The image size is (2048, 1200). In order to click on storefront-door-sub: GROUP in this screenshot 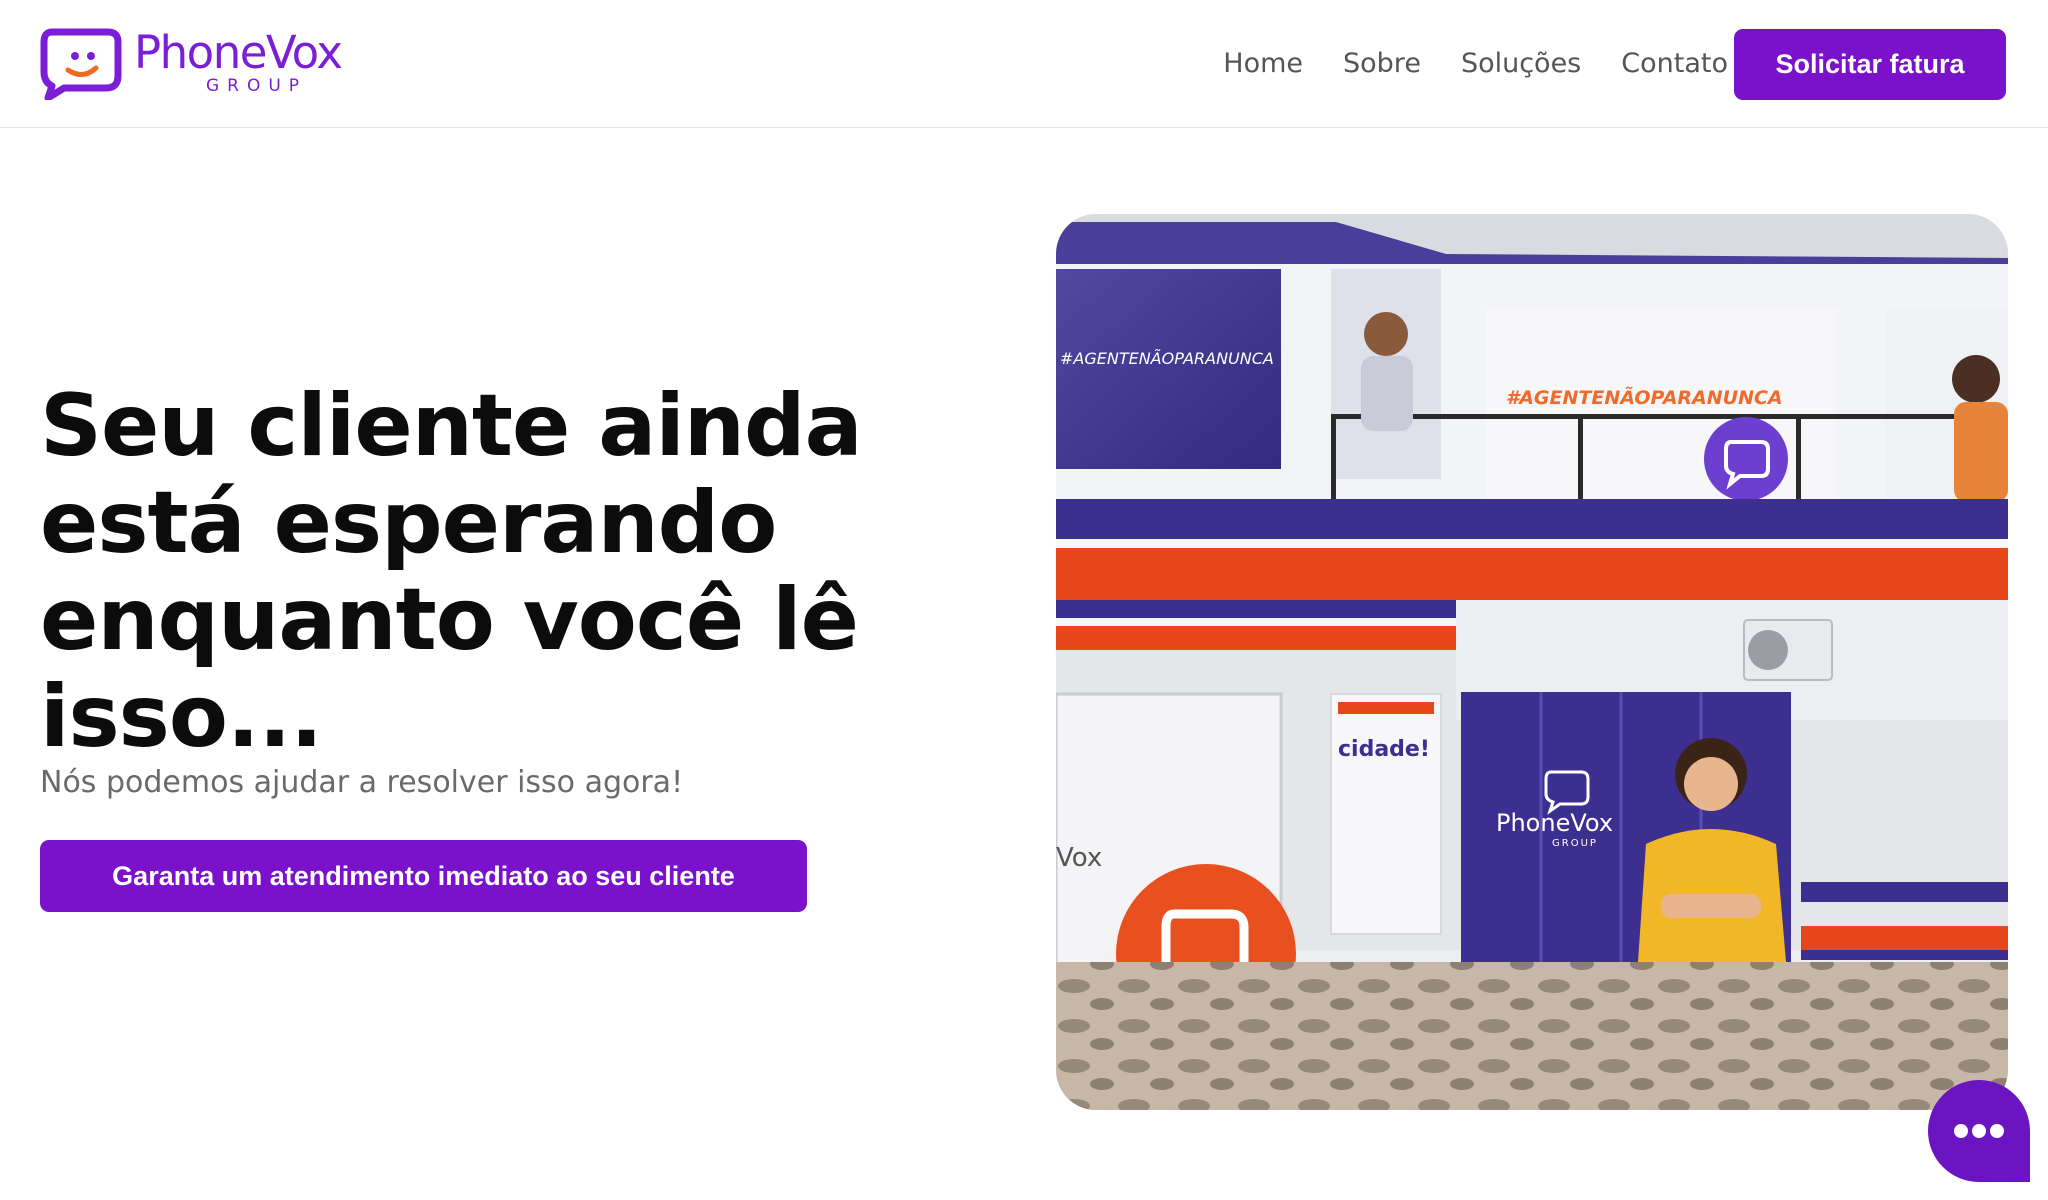, I will do `click(1575, 843)`.